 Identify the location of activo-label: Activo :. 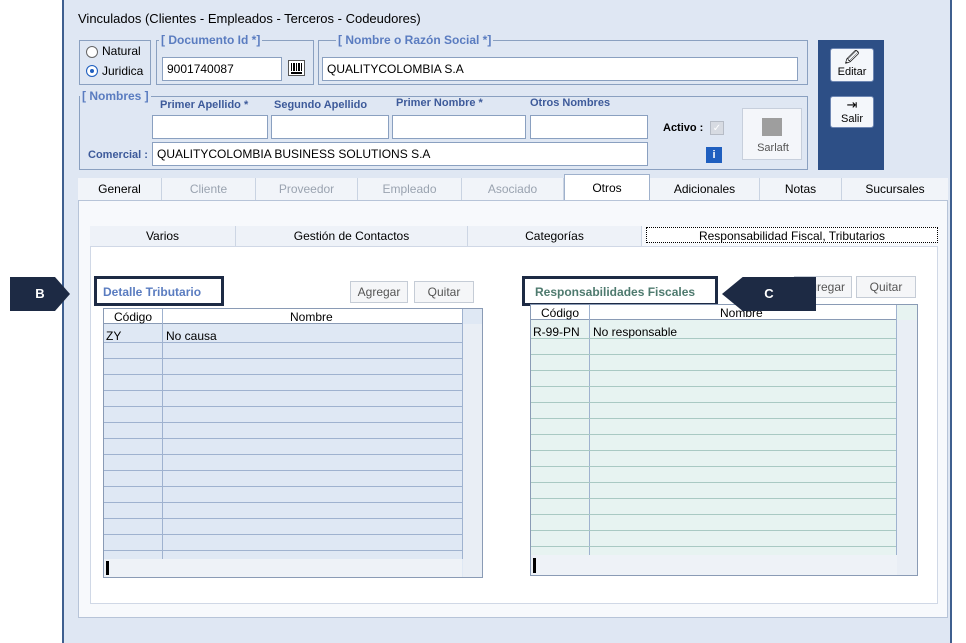
(683, 128).